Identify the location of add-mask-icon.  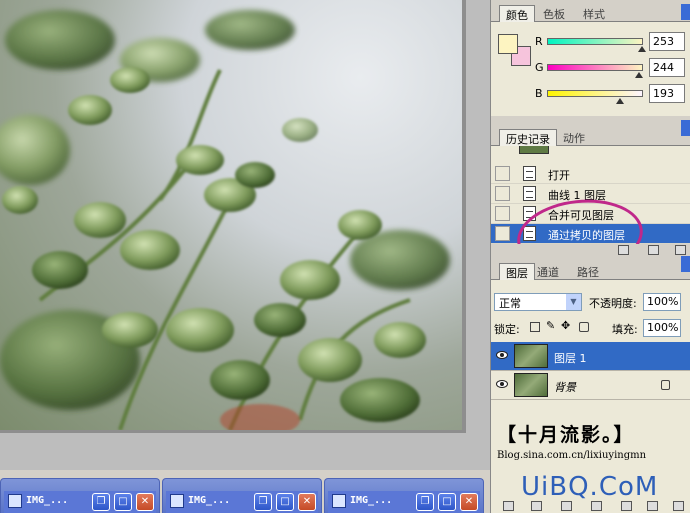
(566, 506).